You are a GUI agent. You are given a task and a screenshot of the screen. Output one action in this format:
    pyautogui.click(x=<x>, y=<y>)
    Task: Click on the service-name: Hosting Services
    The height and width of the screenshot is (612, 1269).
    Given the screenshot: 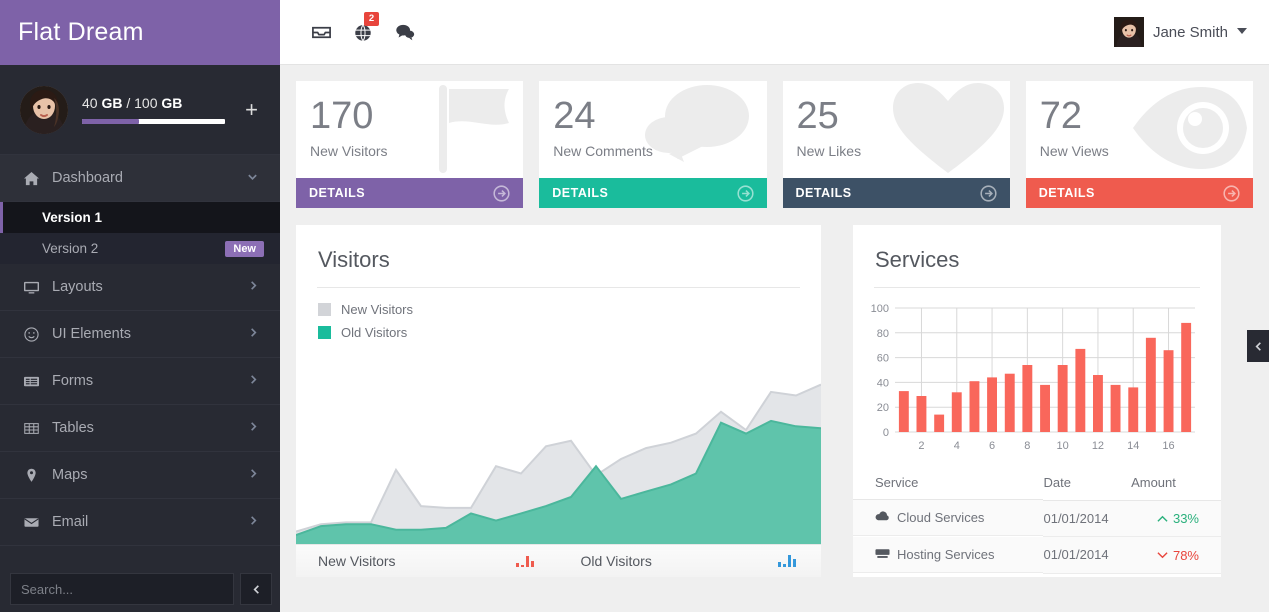 What is the action you would take?
    pyautogui.click(x=946, y=554)
    